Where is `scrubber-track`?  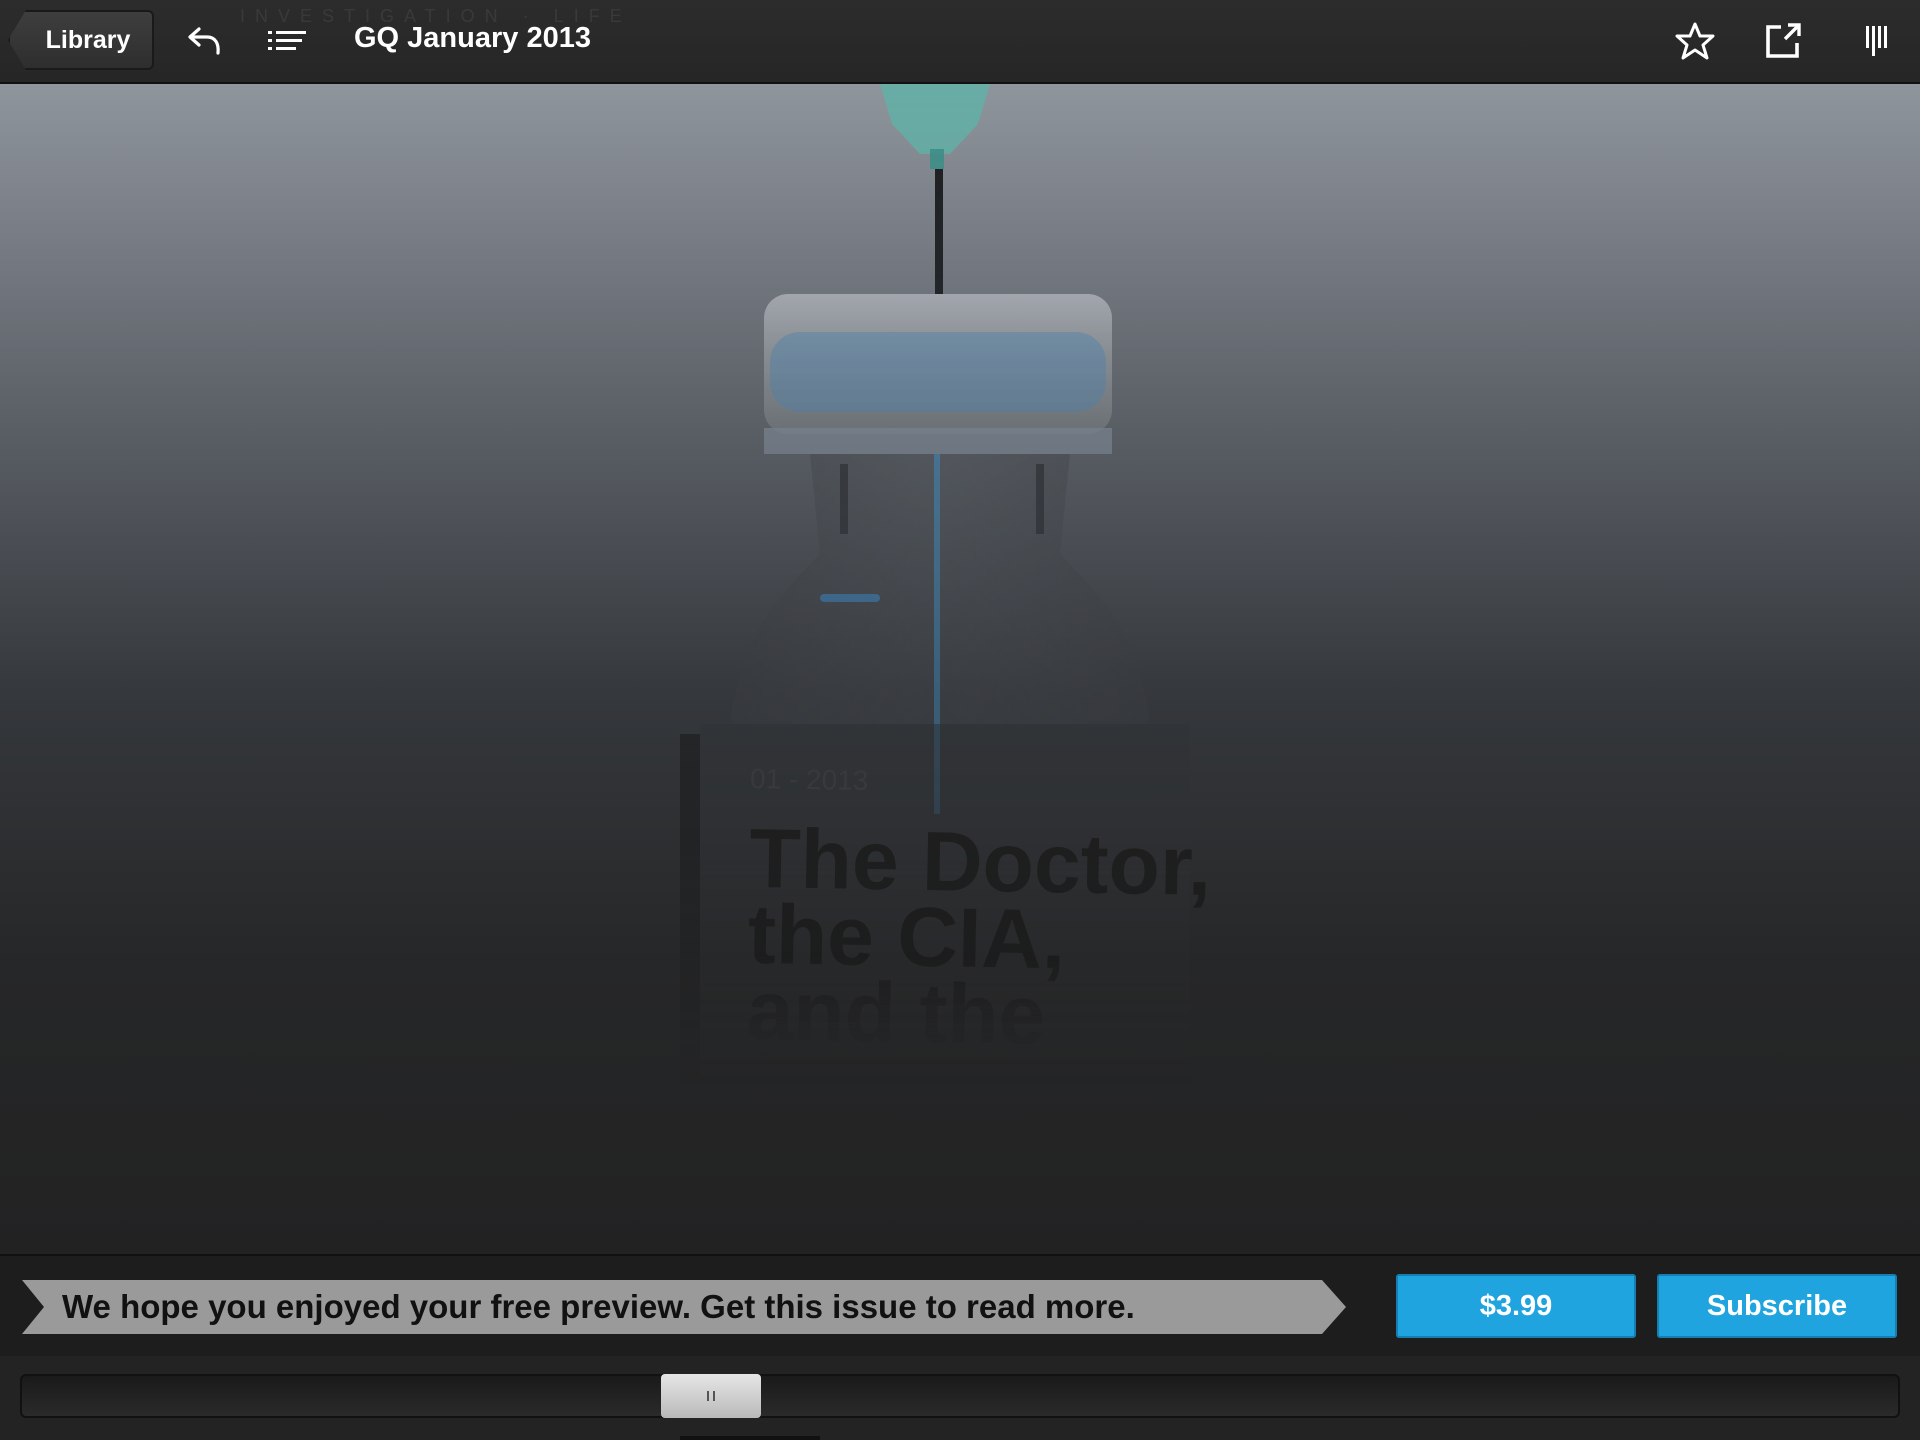 scrubber-track is located at coordinates (960, 1396).